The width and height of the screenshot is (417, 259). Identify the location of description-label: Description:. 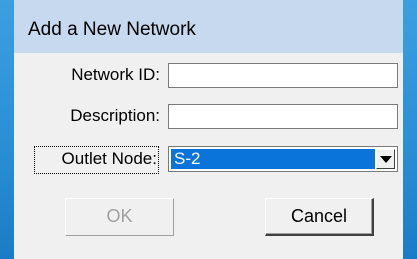
(115, 115).